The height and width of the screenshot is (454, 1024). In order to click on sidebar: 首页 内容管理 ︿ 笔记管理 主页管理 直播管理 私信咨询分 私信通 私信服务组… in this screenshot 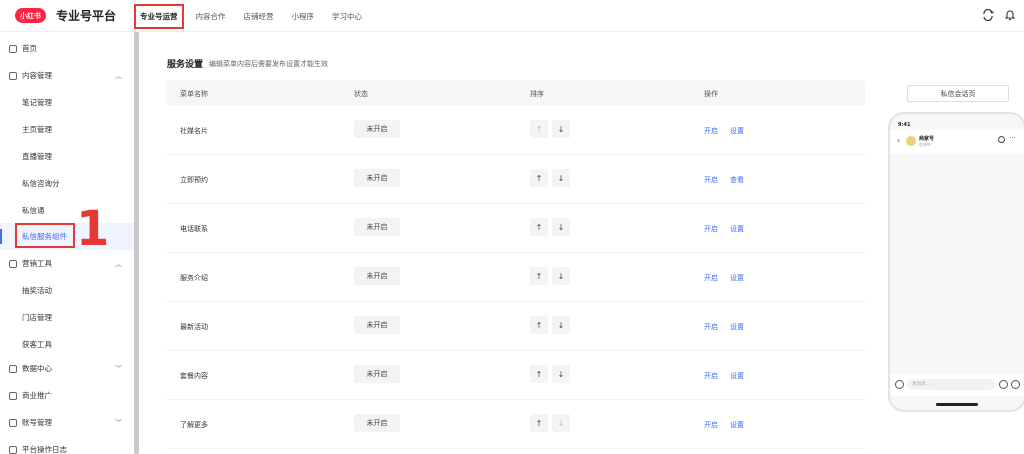, I will do `click(67, 243)`.